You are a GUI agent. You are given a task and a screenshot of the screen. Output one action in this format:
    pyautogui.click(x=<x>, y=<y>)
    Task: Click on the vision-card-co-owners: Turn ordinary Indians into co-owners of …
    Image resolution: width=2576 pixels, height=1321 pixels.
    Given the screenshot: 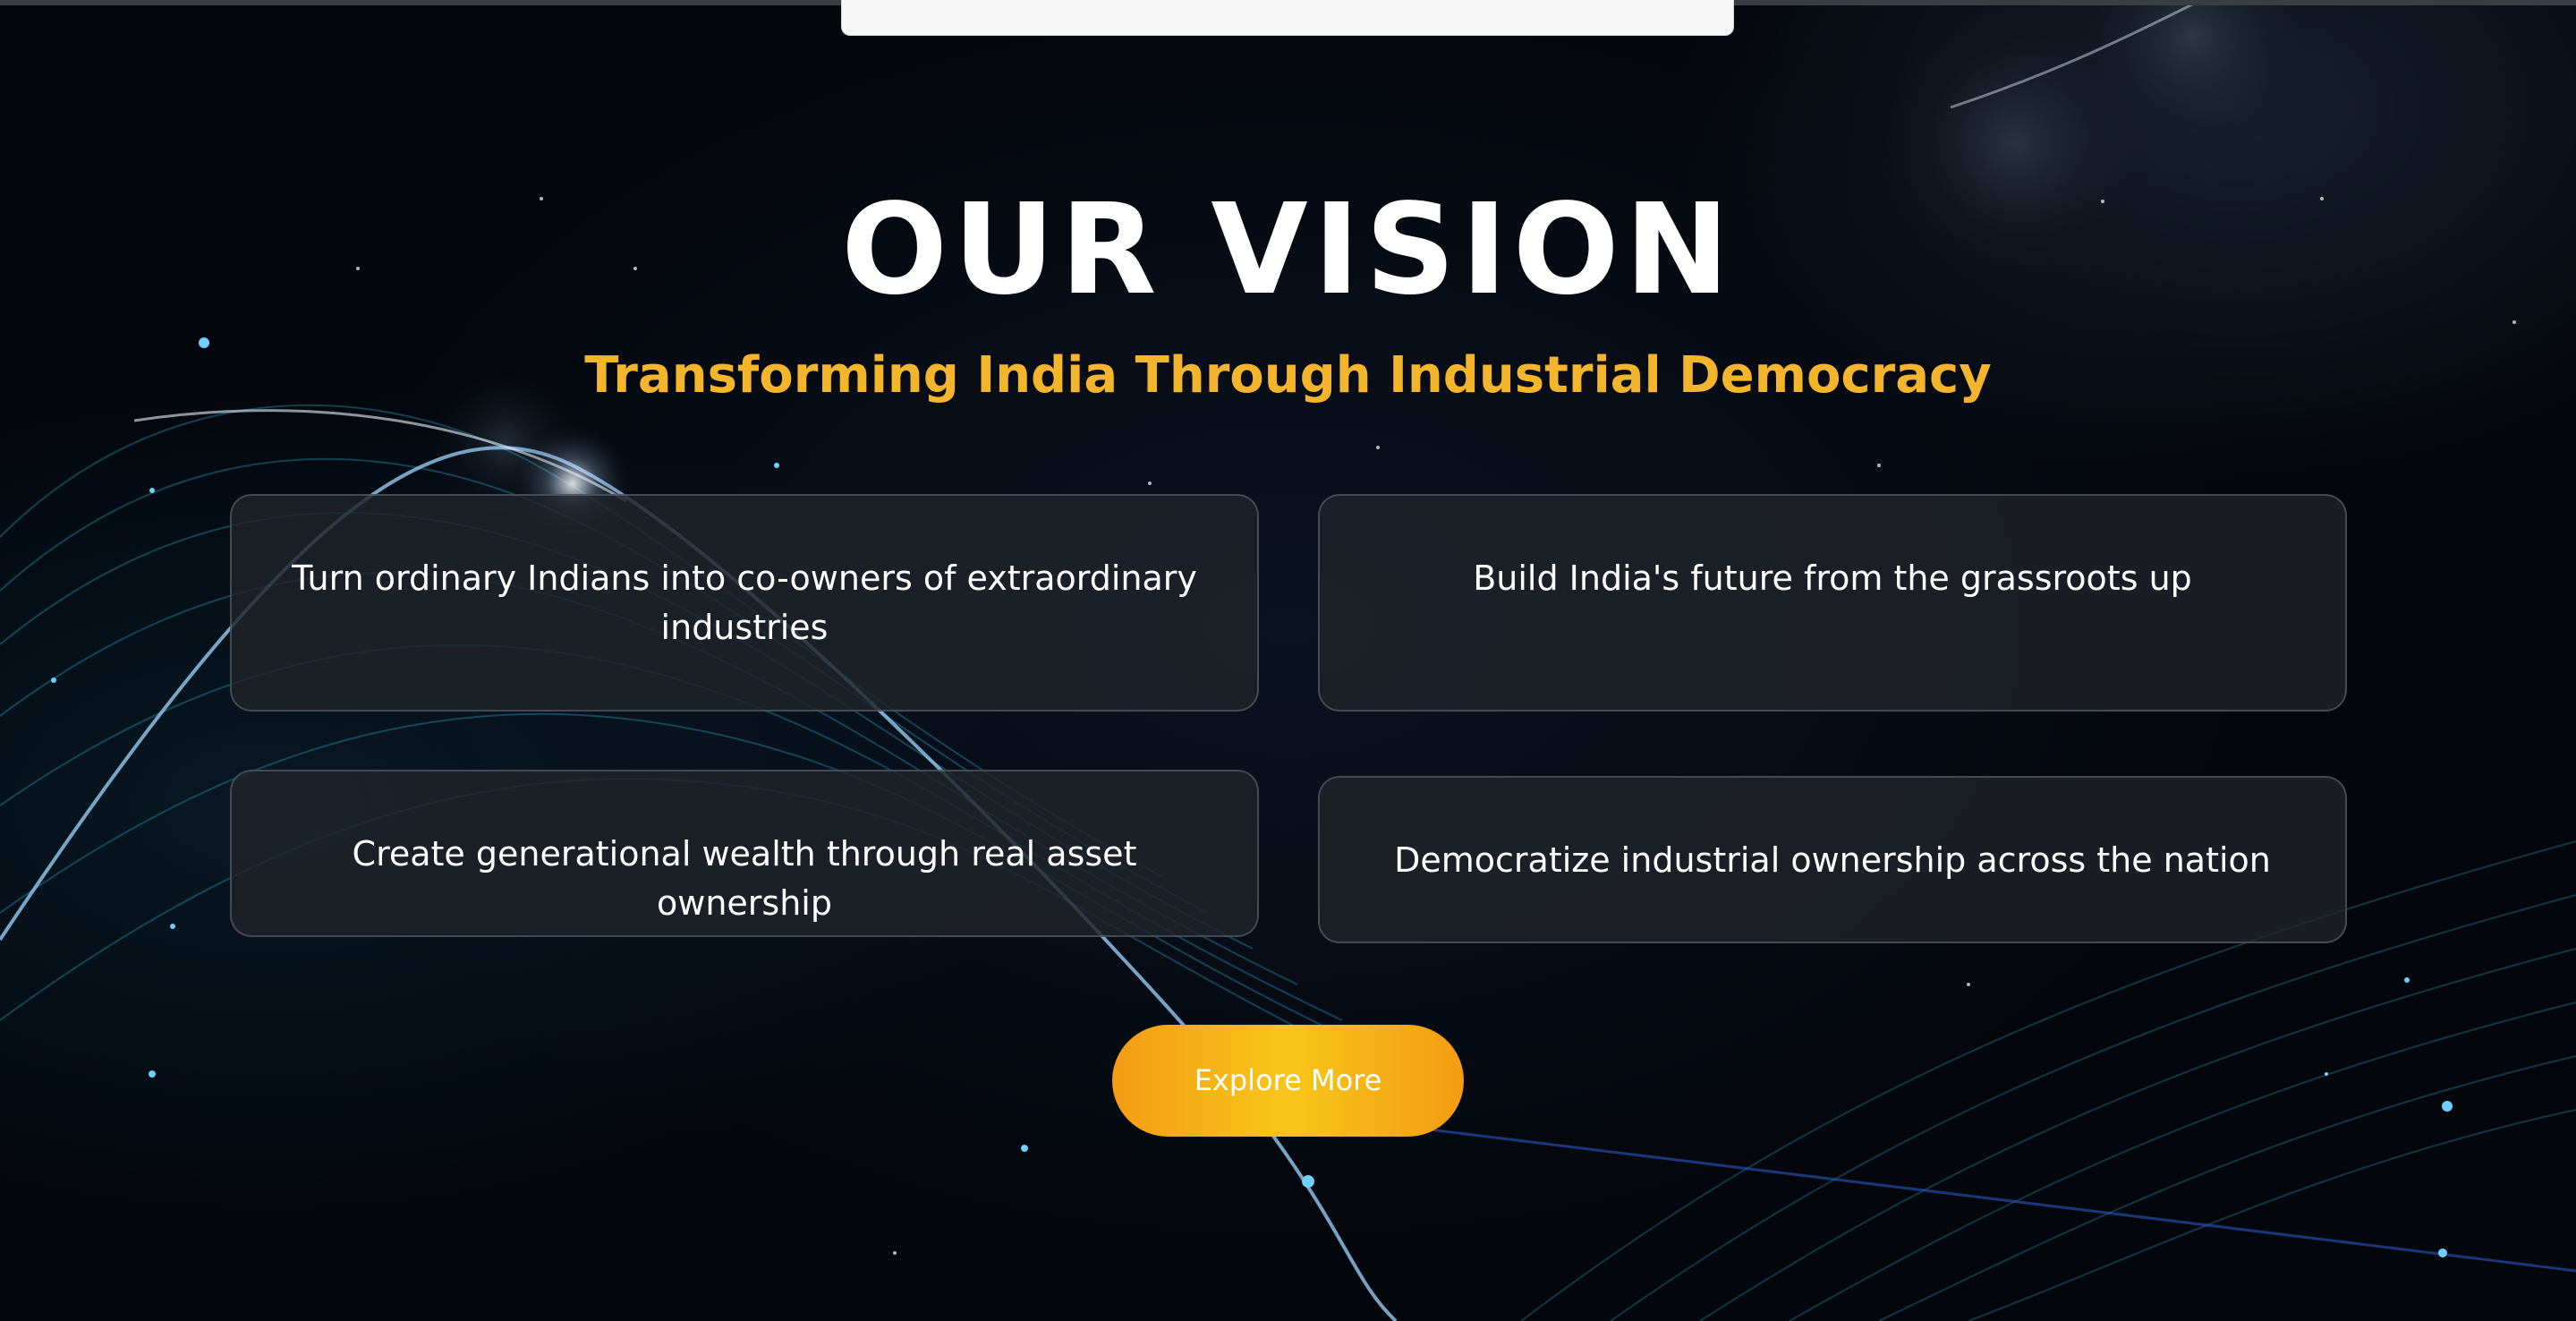 What is the action you would take?
    pyautogui.click(x=744, y=603)
    